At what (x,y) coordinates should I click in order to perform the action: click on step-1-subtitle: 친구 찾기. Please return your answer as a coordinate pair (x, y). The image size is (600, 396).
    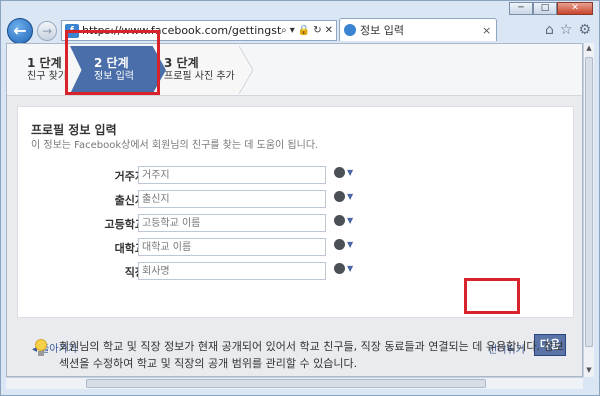
    Looking at the image, I should click on (47, 76).